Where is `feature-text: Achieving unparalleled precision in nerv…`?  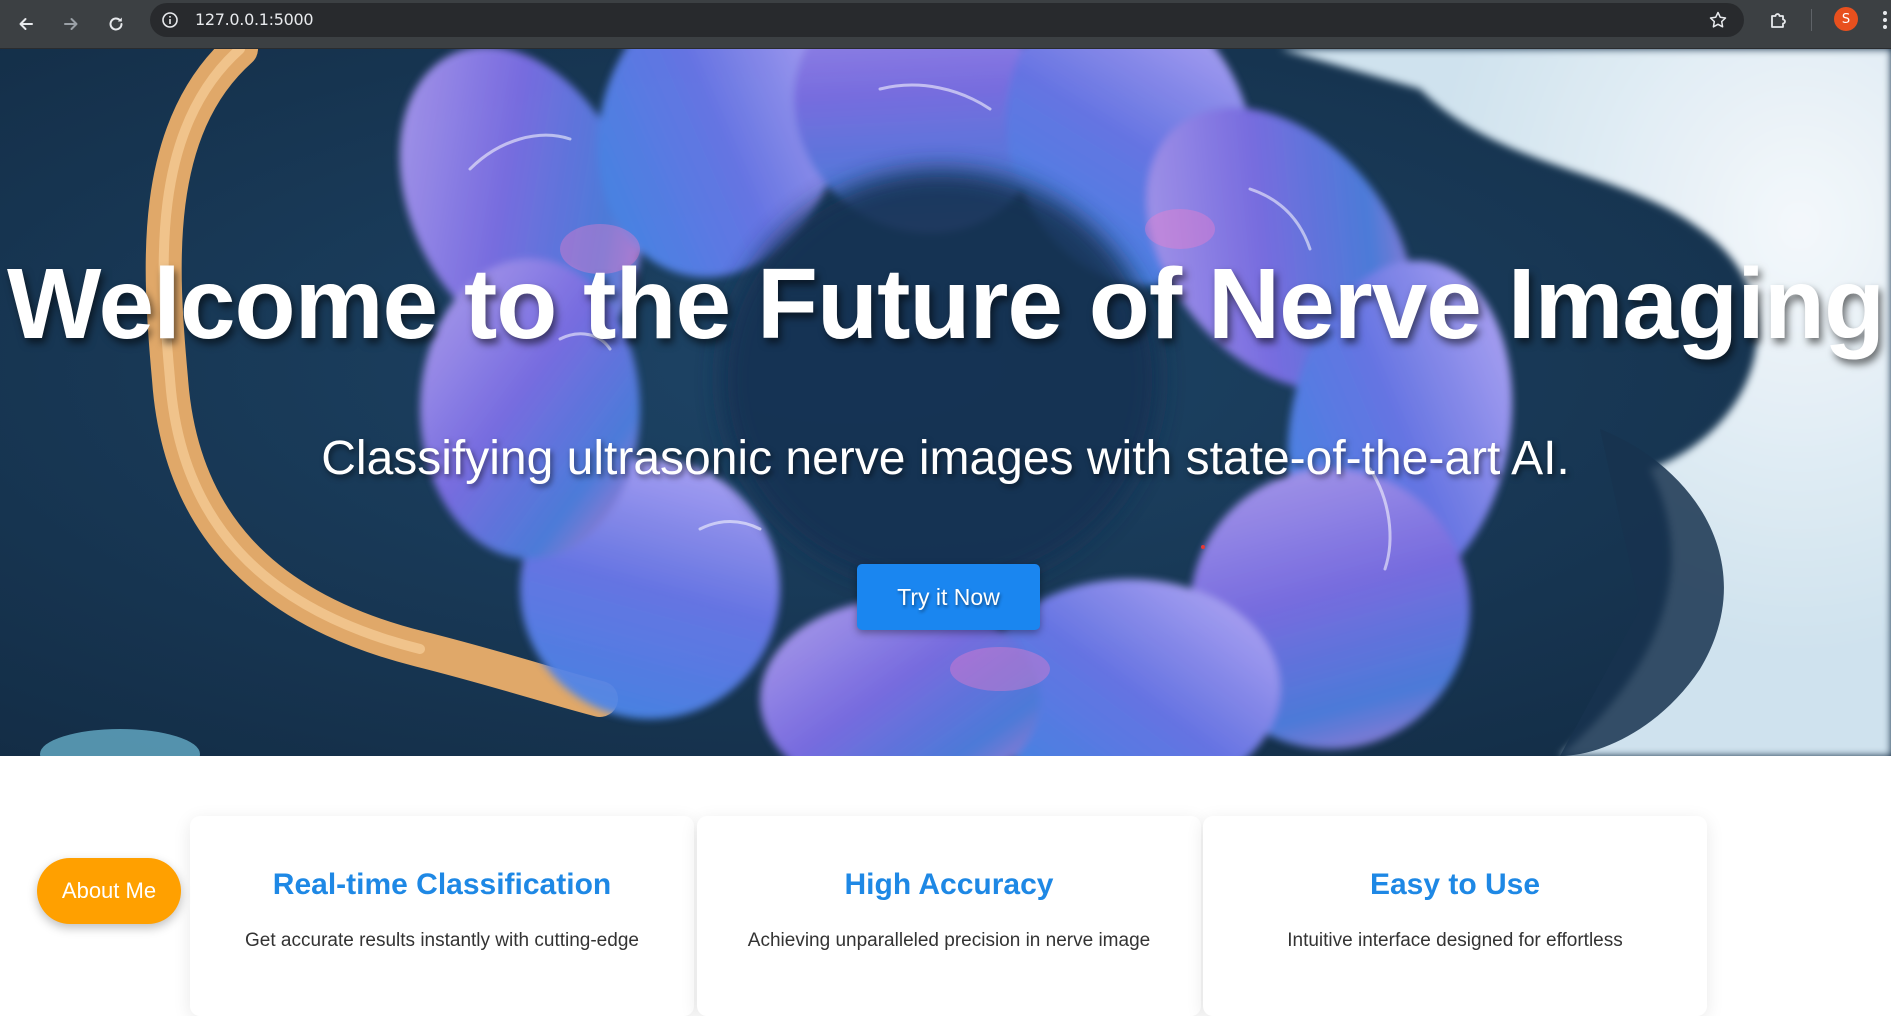 feature-text: Achieving unparalleled precision in nerv… is located at coordinates (949, 940).